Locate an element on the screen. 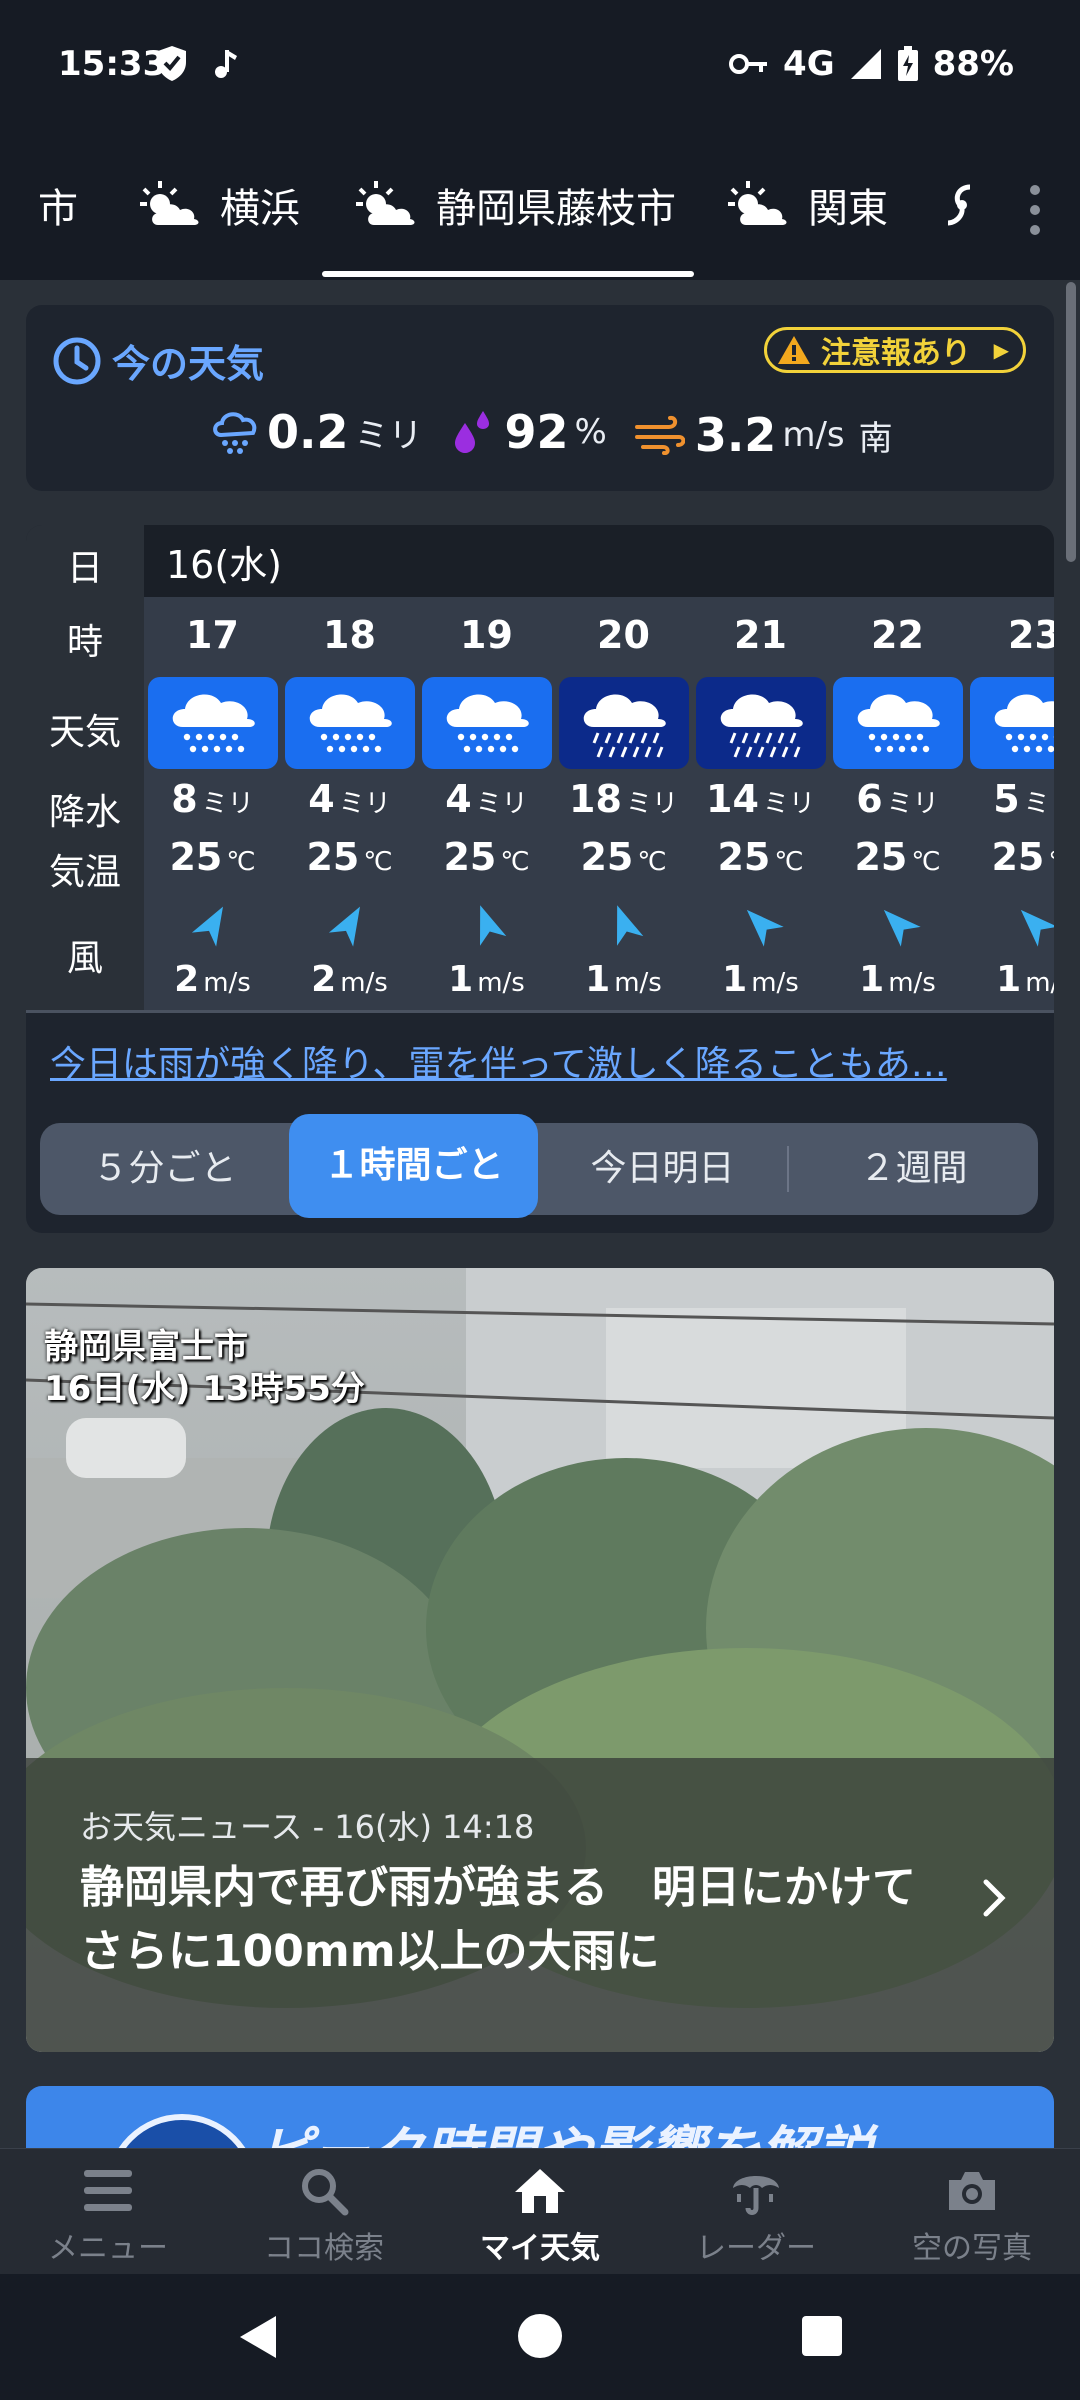  hour-label: 22 is located at coordinates (897, 635).